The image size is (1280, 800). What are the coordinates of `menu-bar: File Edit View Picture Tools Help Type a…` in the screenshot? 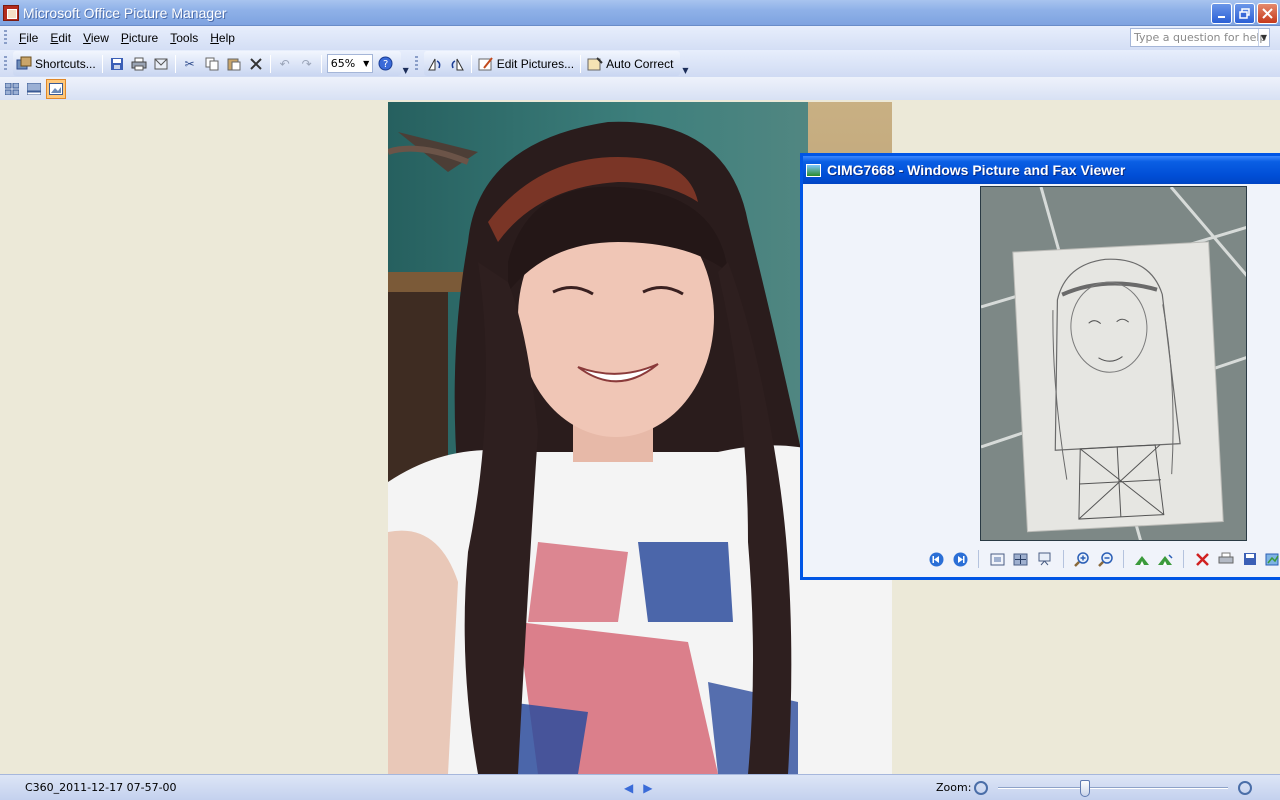 It's located at (640, 38).